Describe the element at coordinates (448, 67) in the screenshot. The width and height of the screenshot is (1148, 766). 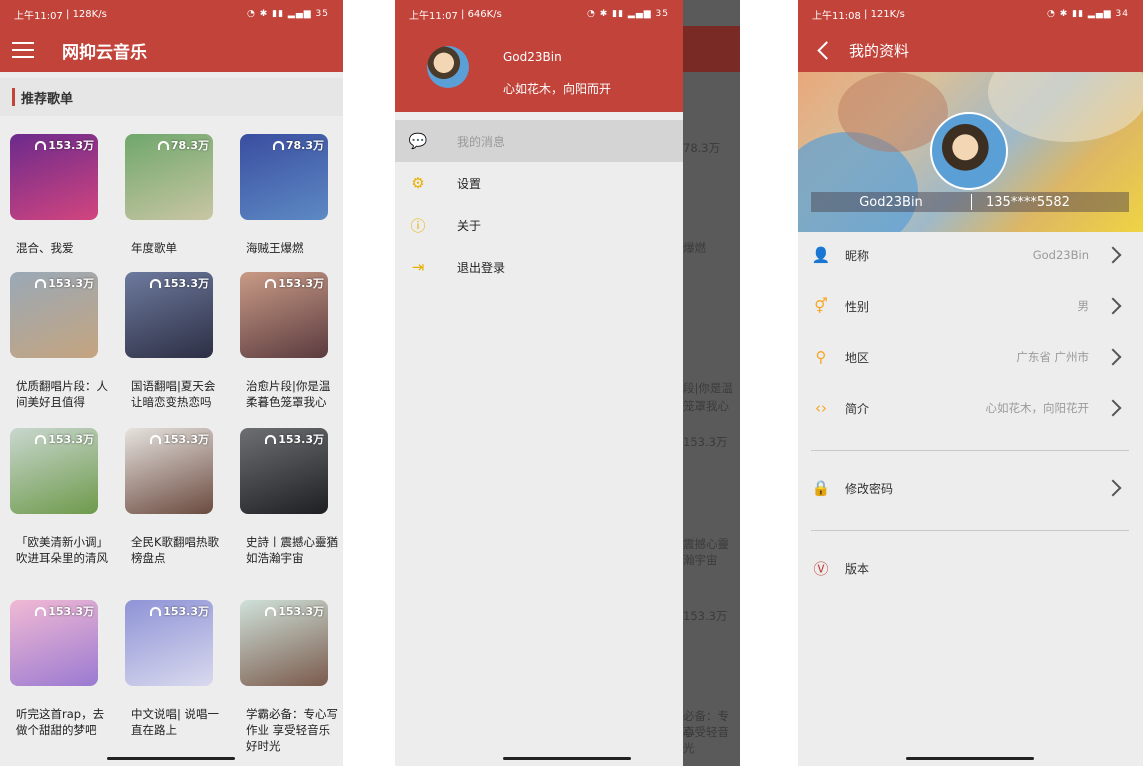
I see `avatar` at that location.